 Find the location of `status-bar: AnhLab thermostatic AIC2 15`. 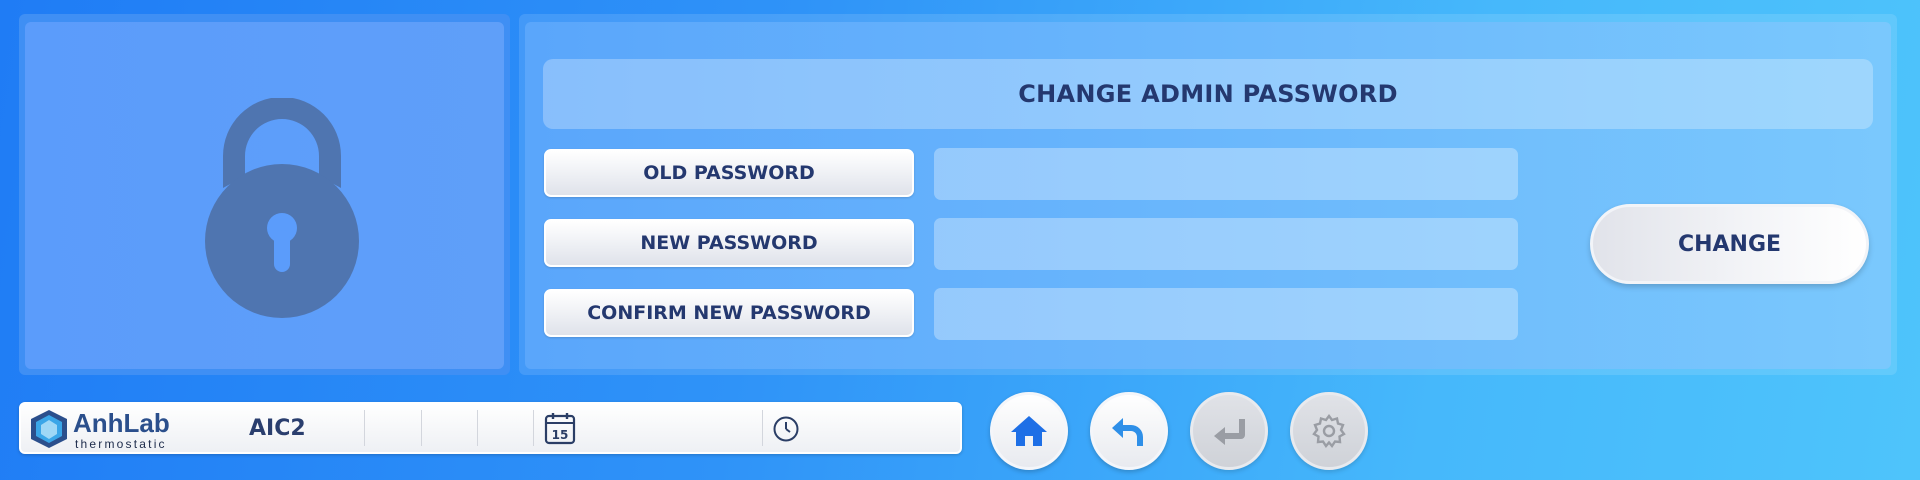

status-bar: AnhLab thermostatic AIC2 15 is located at coordinates (490, 428).